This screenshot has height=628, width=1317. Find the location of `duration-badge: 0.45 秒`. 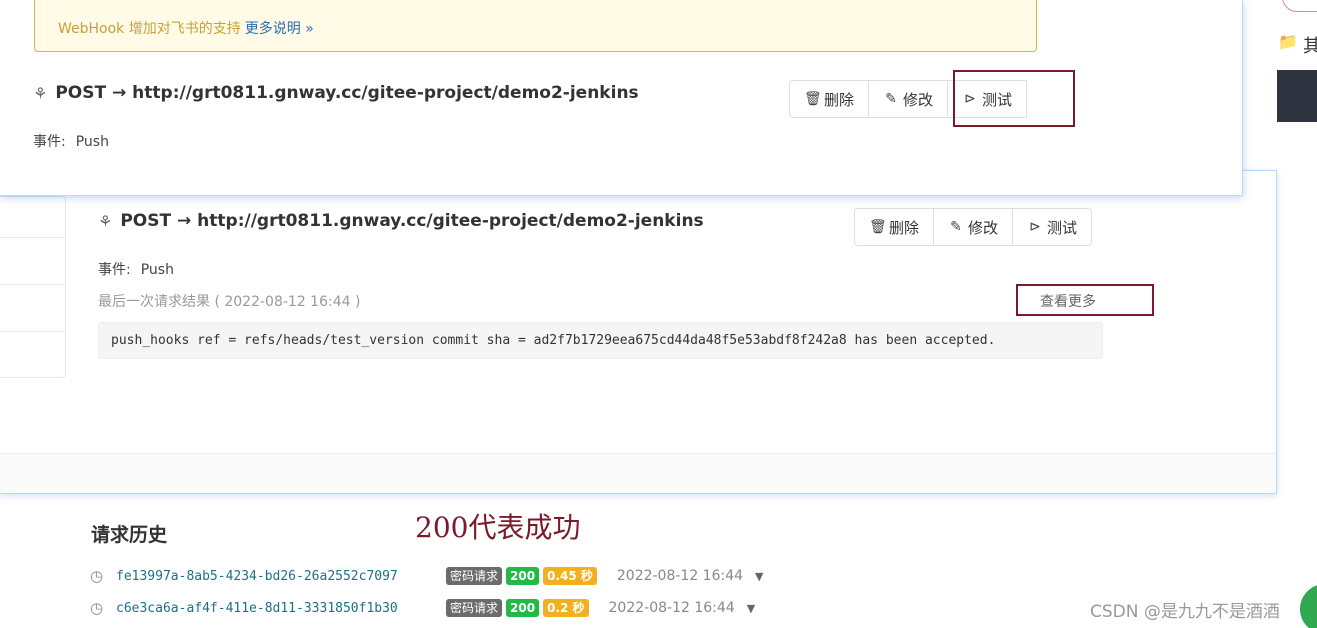

duration-badge: 0.45 秒 is located at coordinates (570, 576).